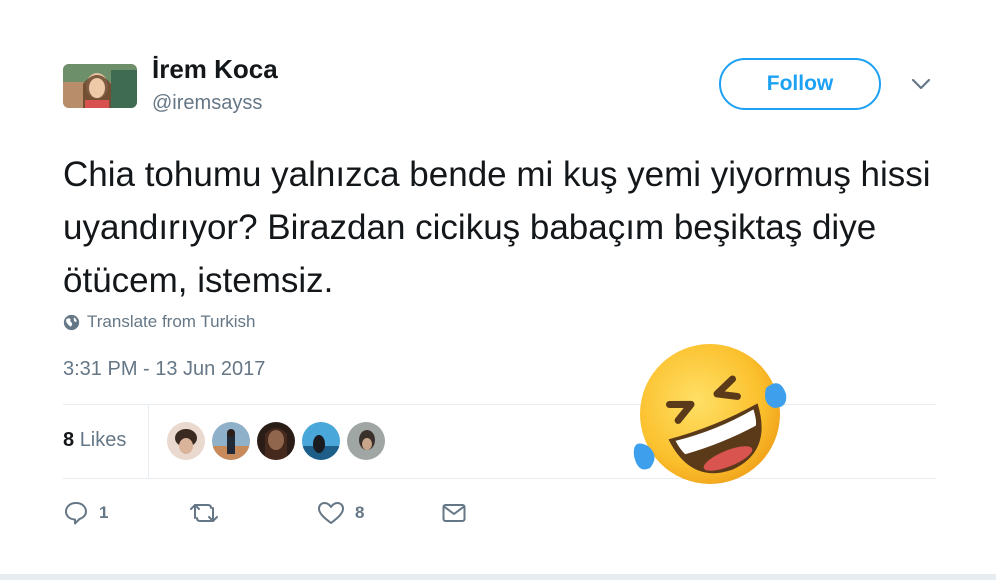 The width and height of the screenshot is (996, 580). I want to click on translate-label: Translate from Turkish, so click(171, 322).